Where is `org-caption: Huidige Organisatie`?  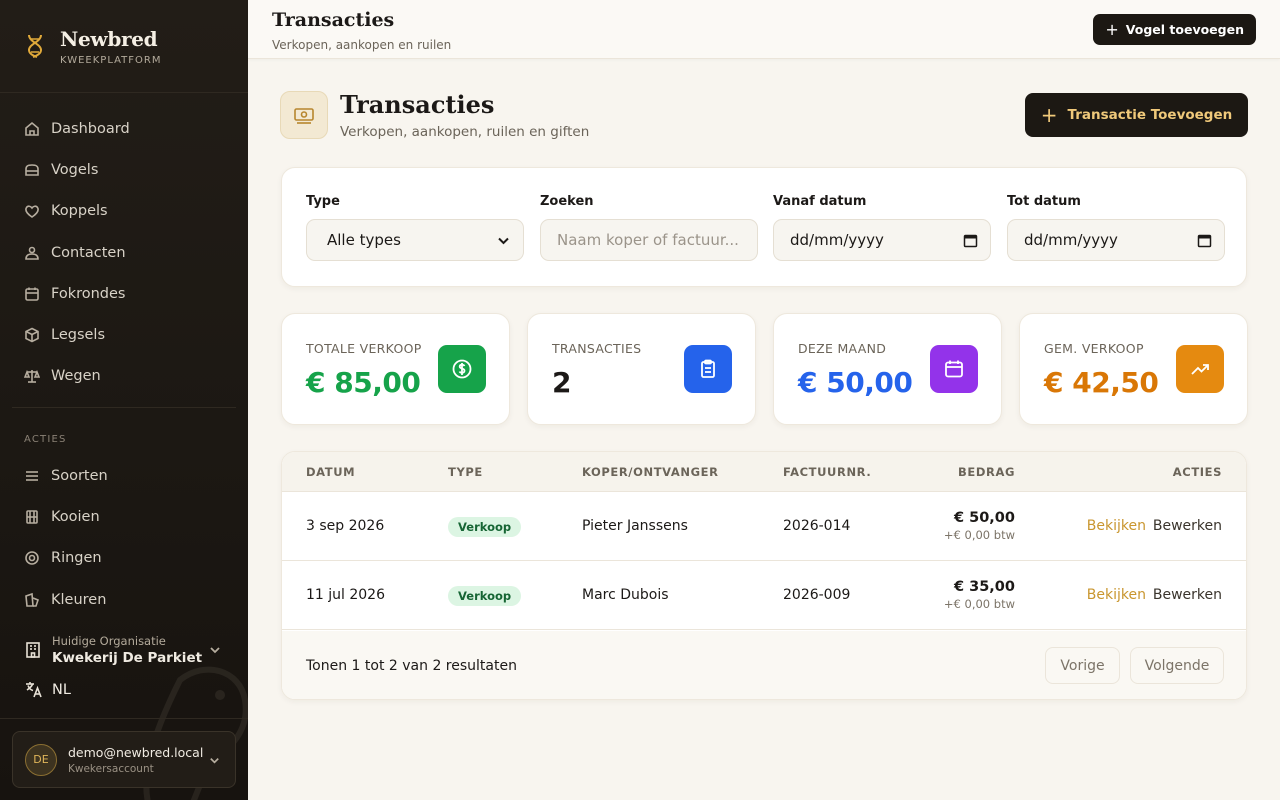
org-caption: Huidige Organisatie is located at coordinates (109, 641).